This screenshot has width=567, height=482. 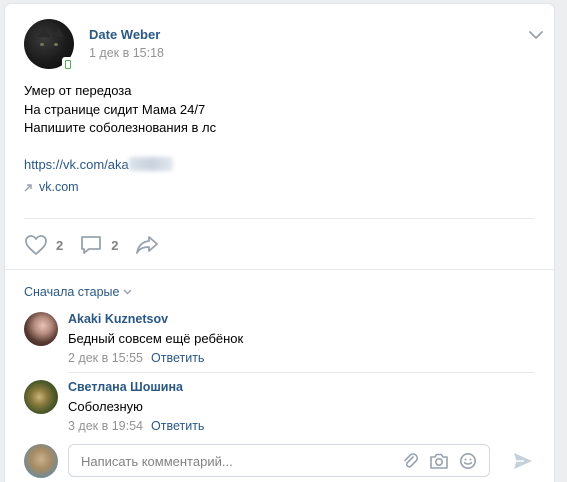 What do you see at coordinates (118, 319) in the screenshot?
I see `comment-author: Akaki Kuznetsov` at bounding box center [118, 319].